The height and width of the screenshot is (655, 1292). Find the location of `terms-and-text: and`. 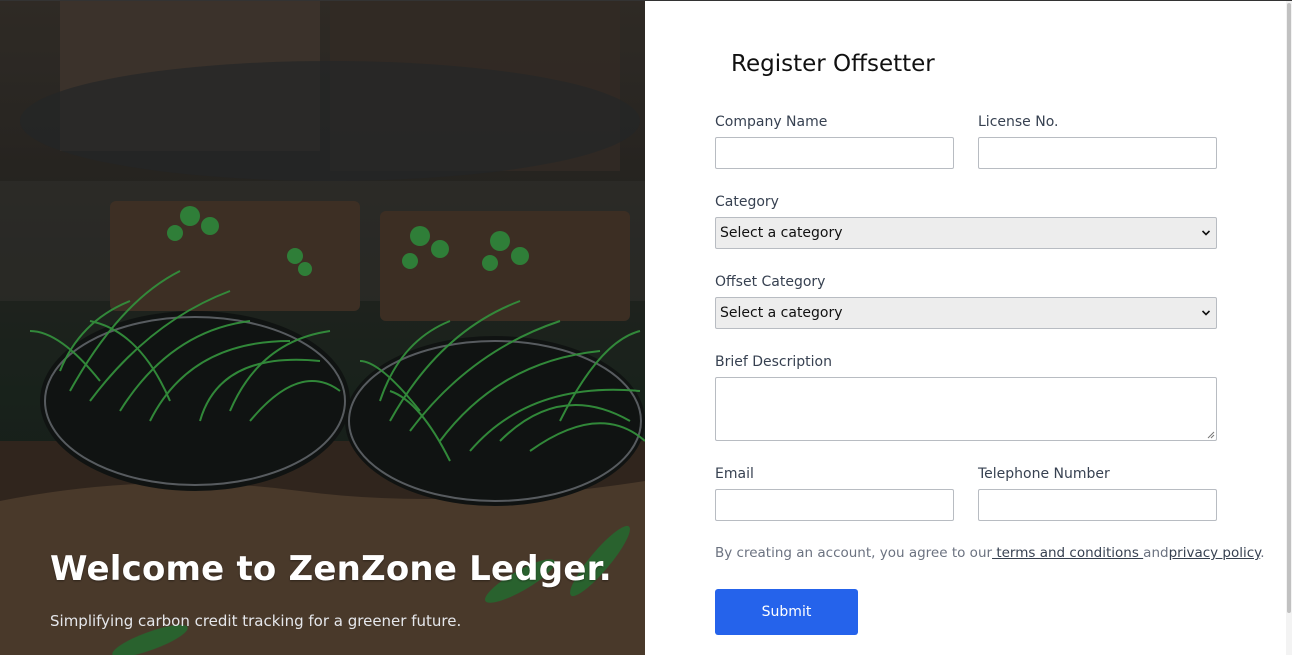

terms-and-text: and is located at coordinates (1156, 553).